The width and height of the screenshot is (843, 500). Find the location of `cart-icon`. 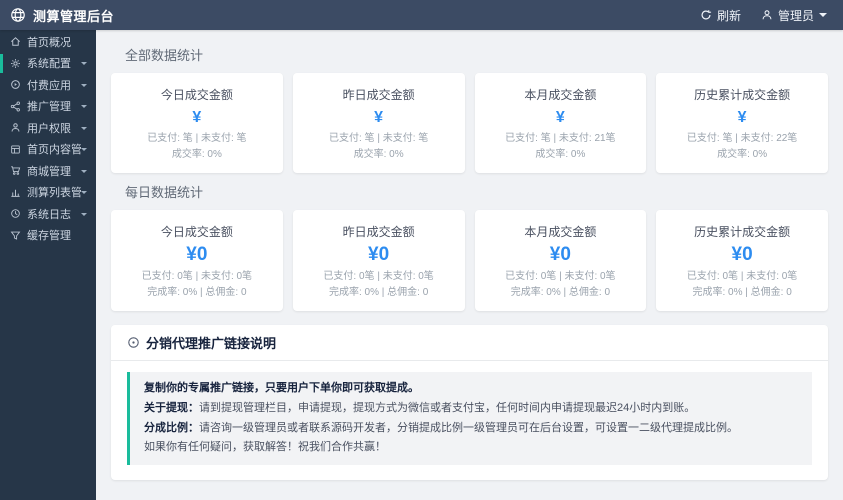

cart-icon is located at coordinates (15, 170).